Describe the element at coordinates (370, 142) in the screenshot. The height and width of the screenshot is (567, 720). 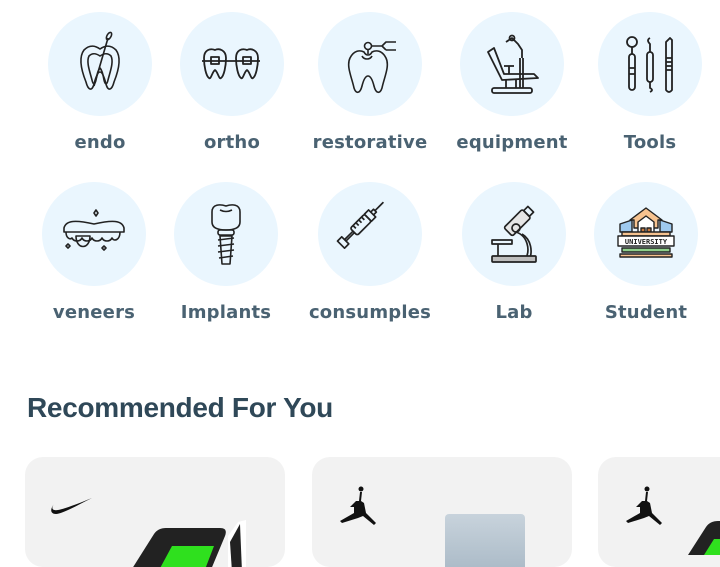
I see `category-label: restorative` at that location.